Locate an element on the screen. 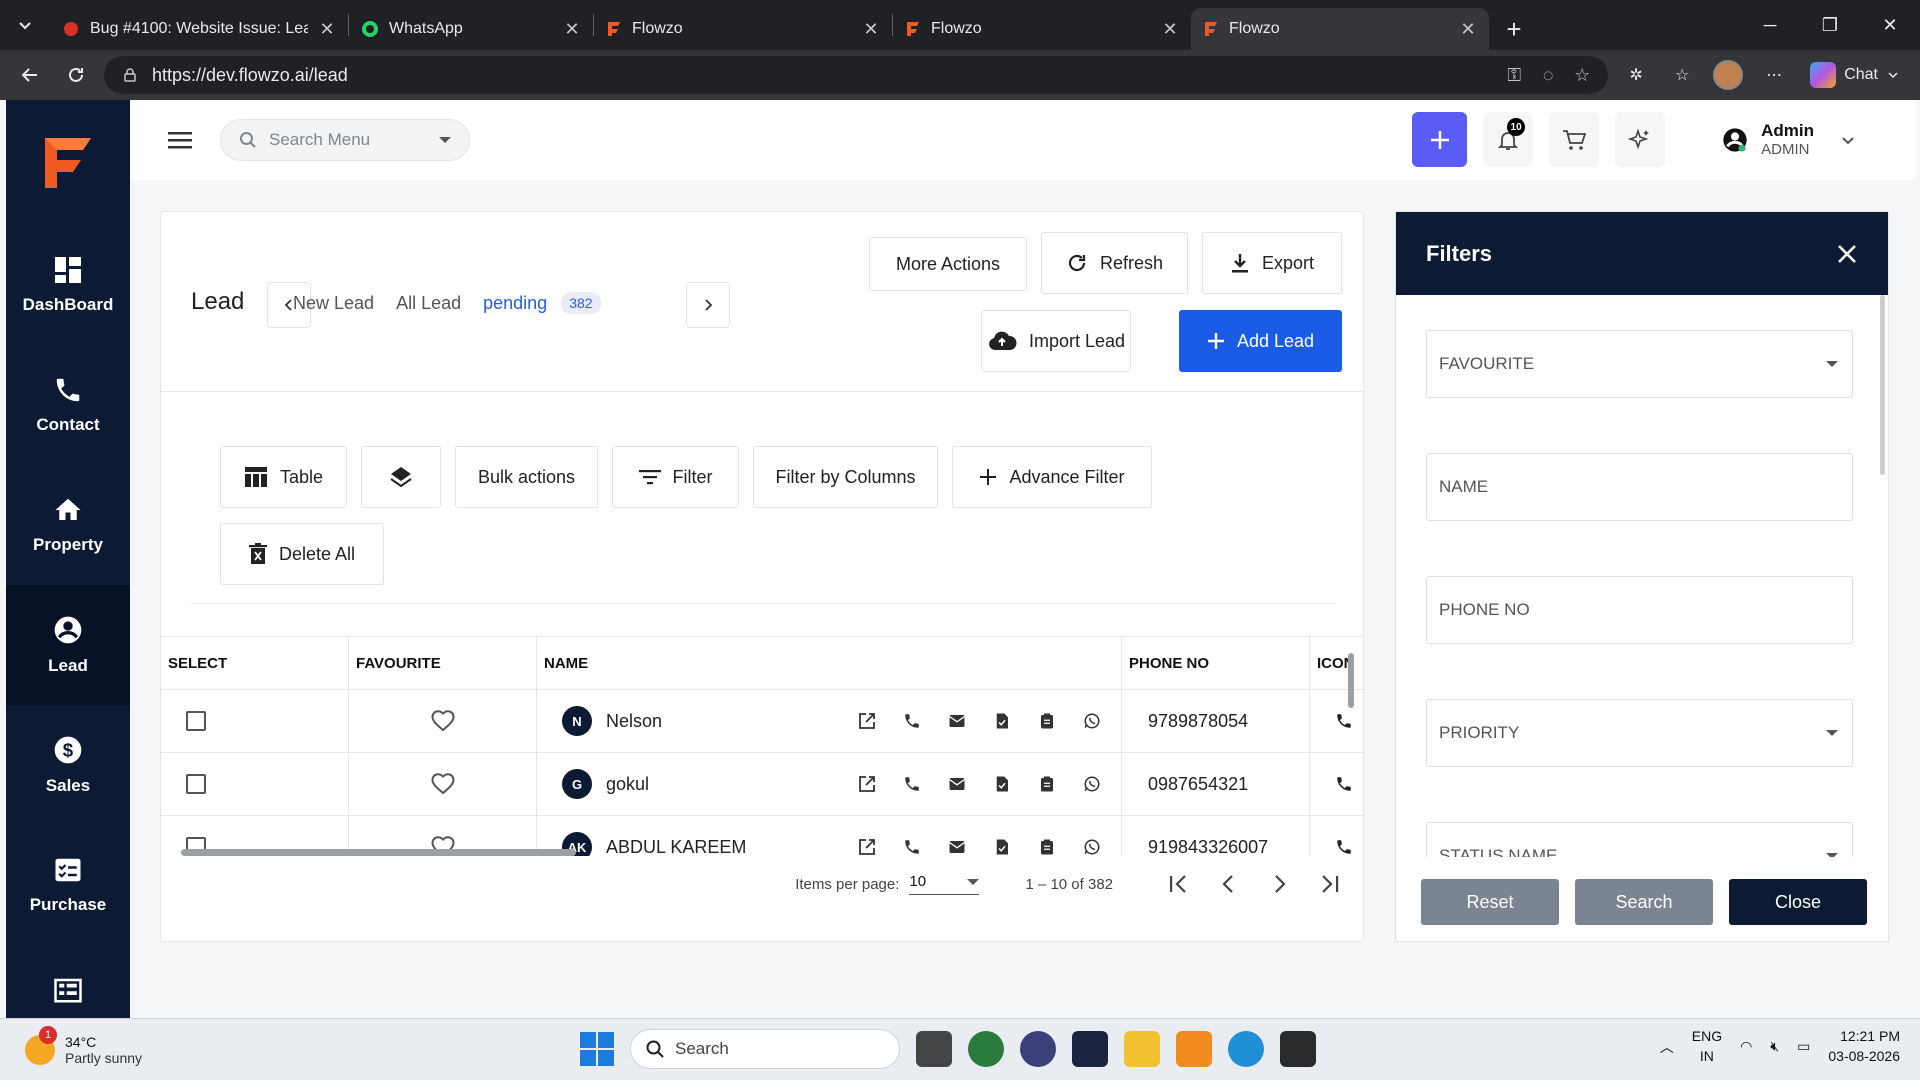 Image resolution: width=1920 pixels, height=1080 pixels. new-tab-button: + is located at coordinates (1514, 29).